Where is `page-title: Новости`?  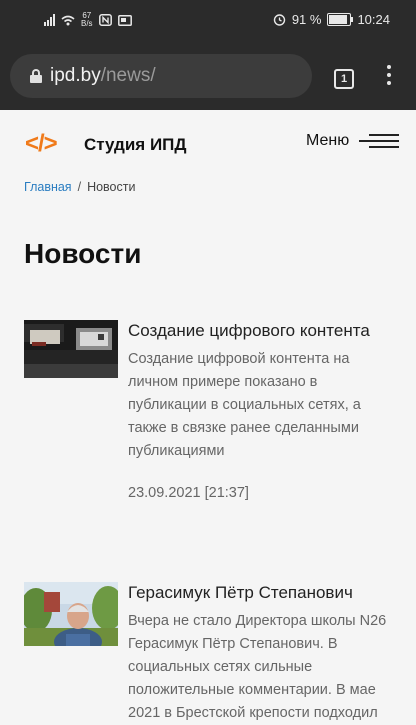
page-title: Новости is located at coordinates (83, 253).